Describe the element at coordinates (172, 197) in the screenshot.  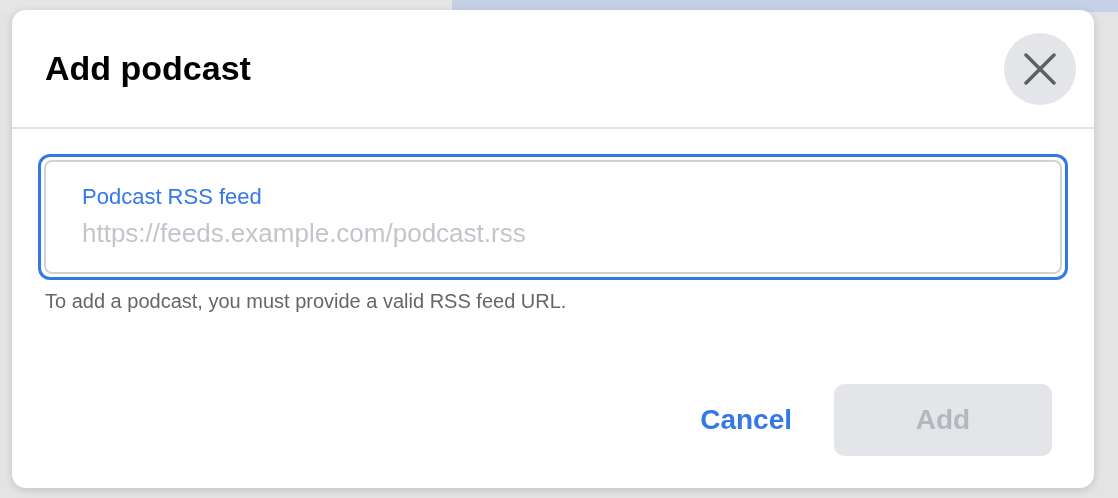
I see `field-label: Podcast RSS feed` at that location.